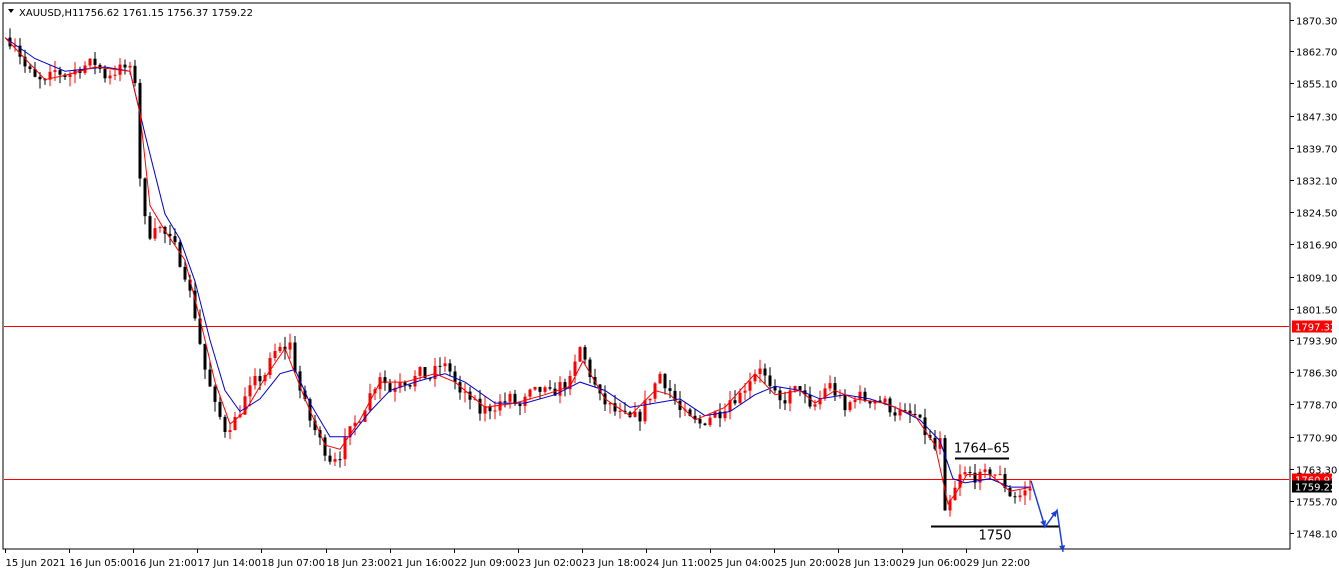 The width and height of the screenshot is (1339, 579). I want to click on x-tick-label: 23 Jun 18:00, so click(615, 563).